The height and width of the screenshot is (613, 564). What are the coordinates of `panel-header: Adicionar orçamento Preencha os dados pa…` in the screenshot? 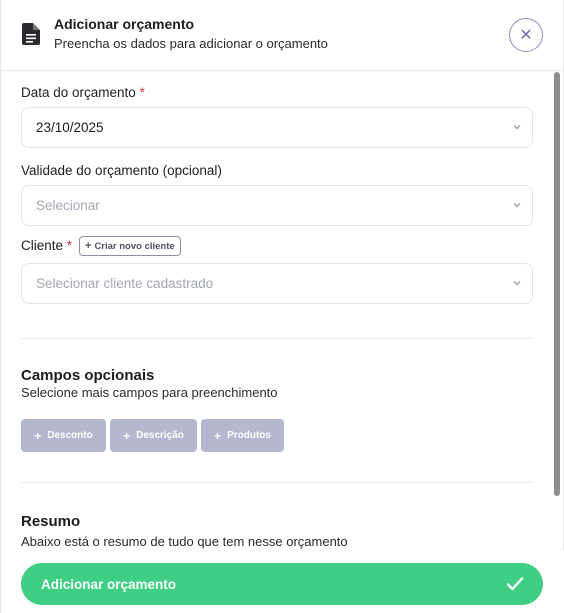 It's located at (282, 35).